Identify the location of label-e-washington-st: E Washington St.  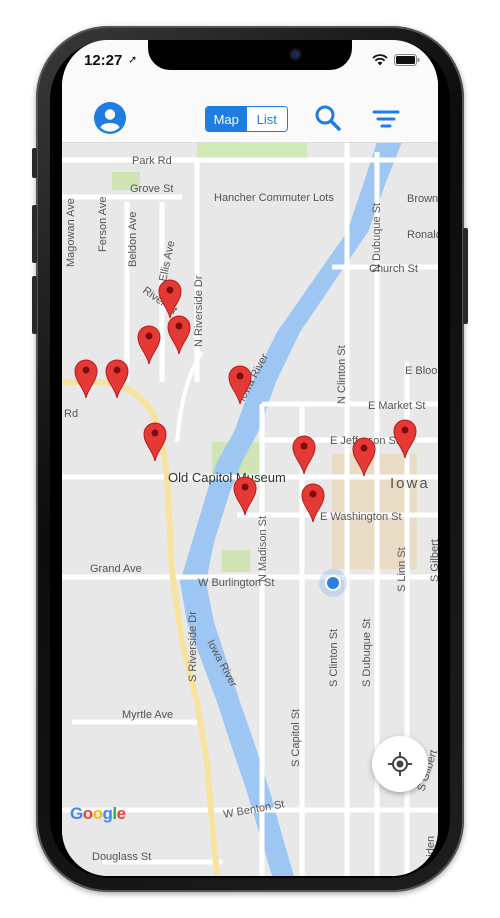
(361, 517).